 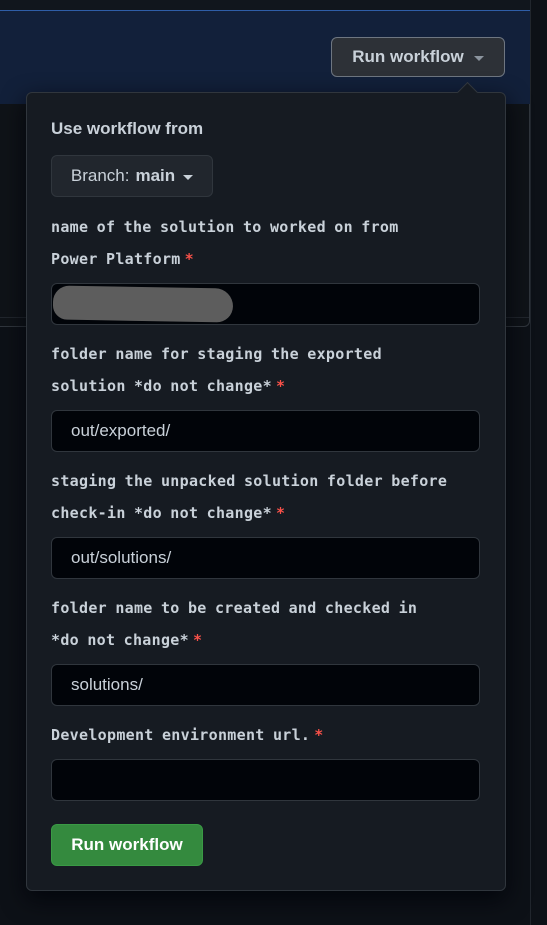 I want to click on field-label-line1: folder name for staging the exported, so click(x=216, y=354).